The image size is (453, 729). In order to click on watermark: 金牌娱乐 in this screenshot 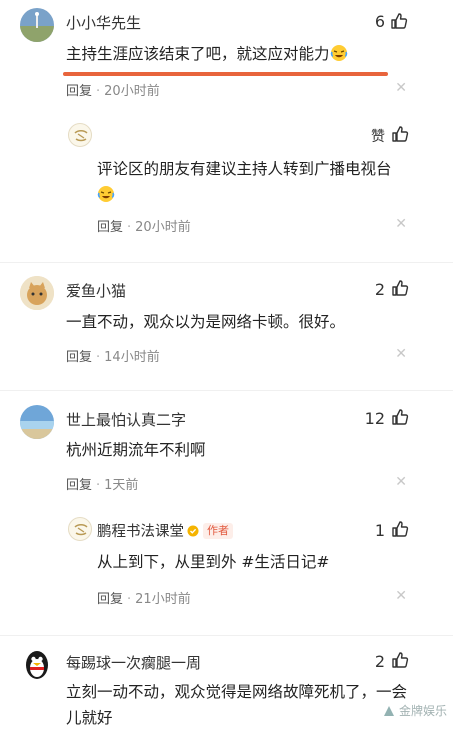, I will do `click(414, 711)`.